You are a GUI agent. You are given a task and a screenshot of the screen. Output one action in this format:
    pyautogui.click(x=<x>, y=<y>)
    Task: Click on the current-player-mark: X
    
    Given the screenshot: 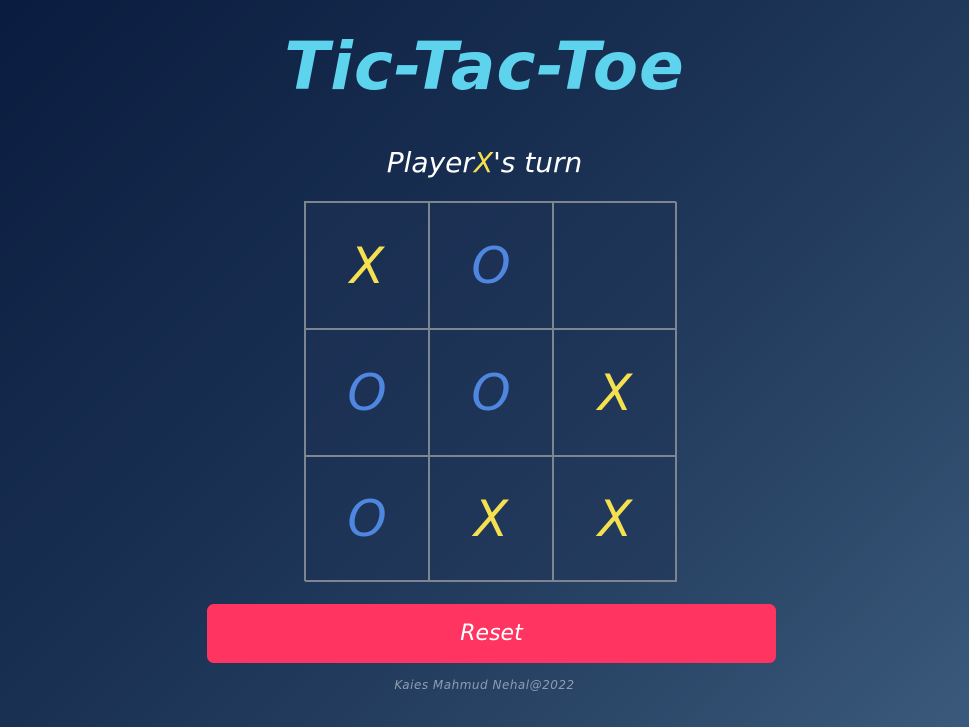 What is the action you would take?
    pyautogui.click(x=483, y=162)
    